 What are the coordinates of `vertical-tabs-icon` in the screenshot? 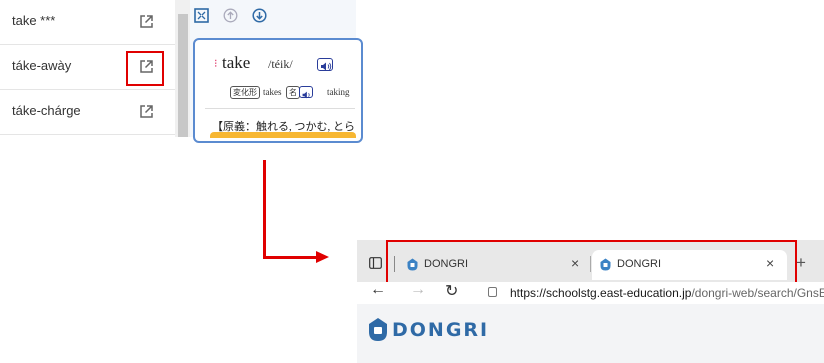 It's located at (375, 263).